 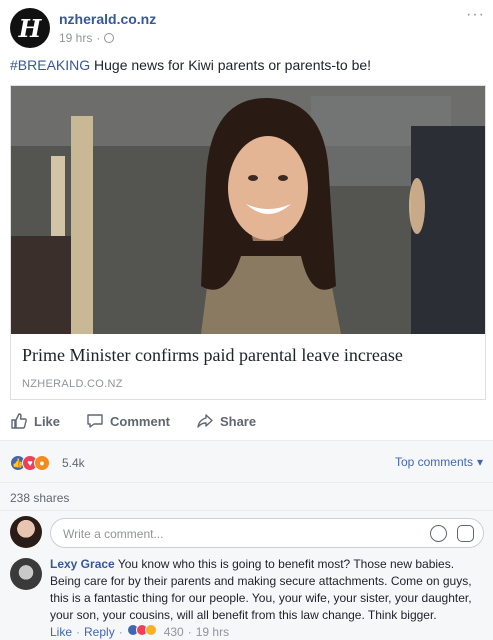 I want to click on comment-reply-link: Reply, so click(x=99, y=632).